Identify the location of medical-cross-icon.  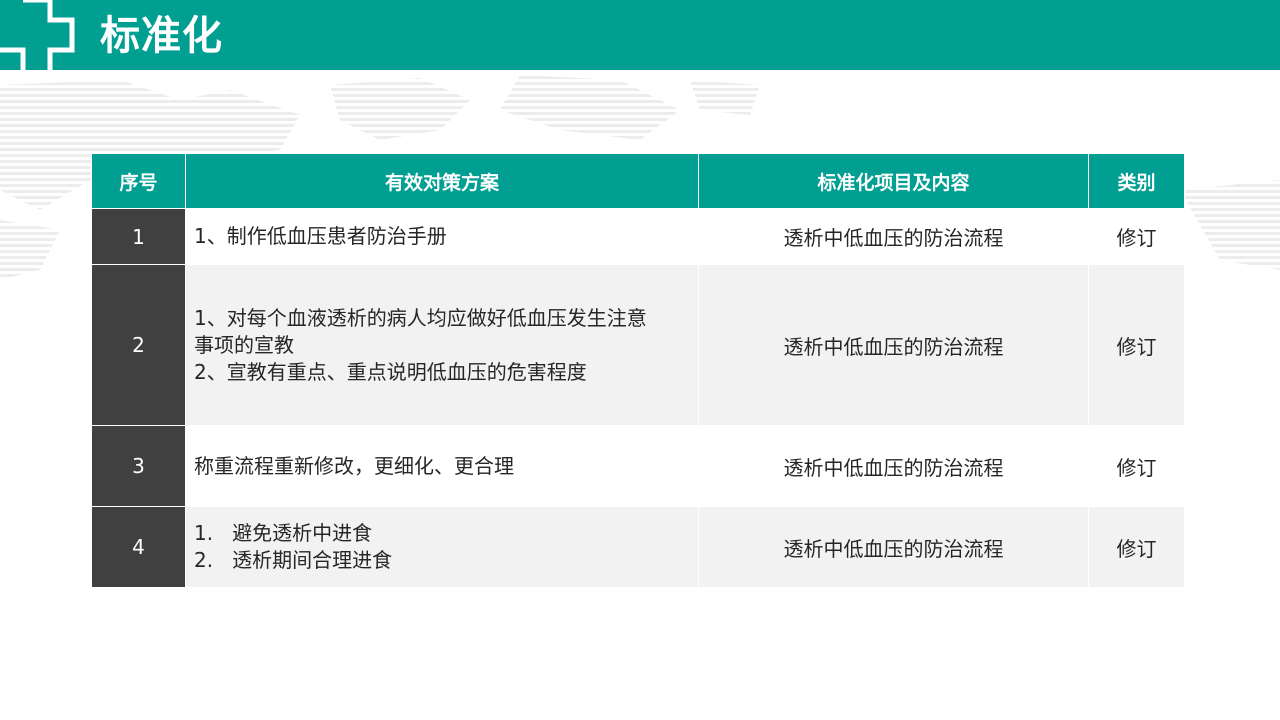
(37, 35).